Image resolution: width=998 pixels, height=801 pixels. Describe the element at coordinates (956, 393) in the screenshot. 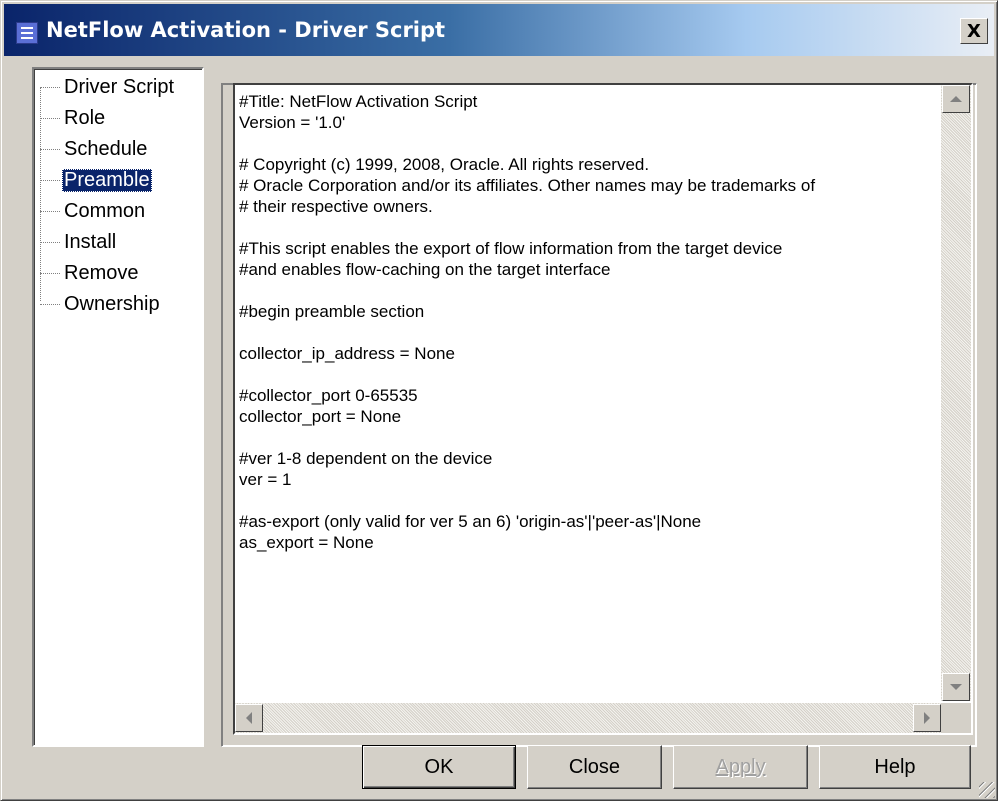

I see `vertical-scrollbar` at that location.